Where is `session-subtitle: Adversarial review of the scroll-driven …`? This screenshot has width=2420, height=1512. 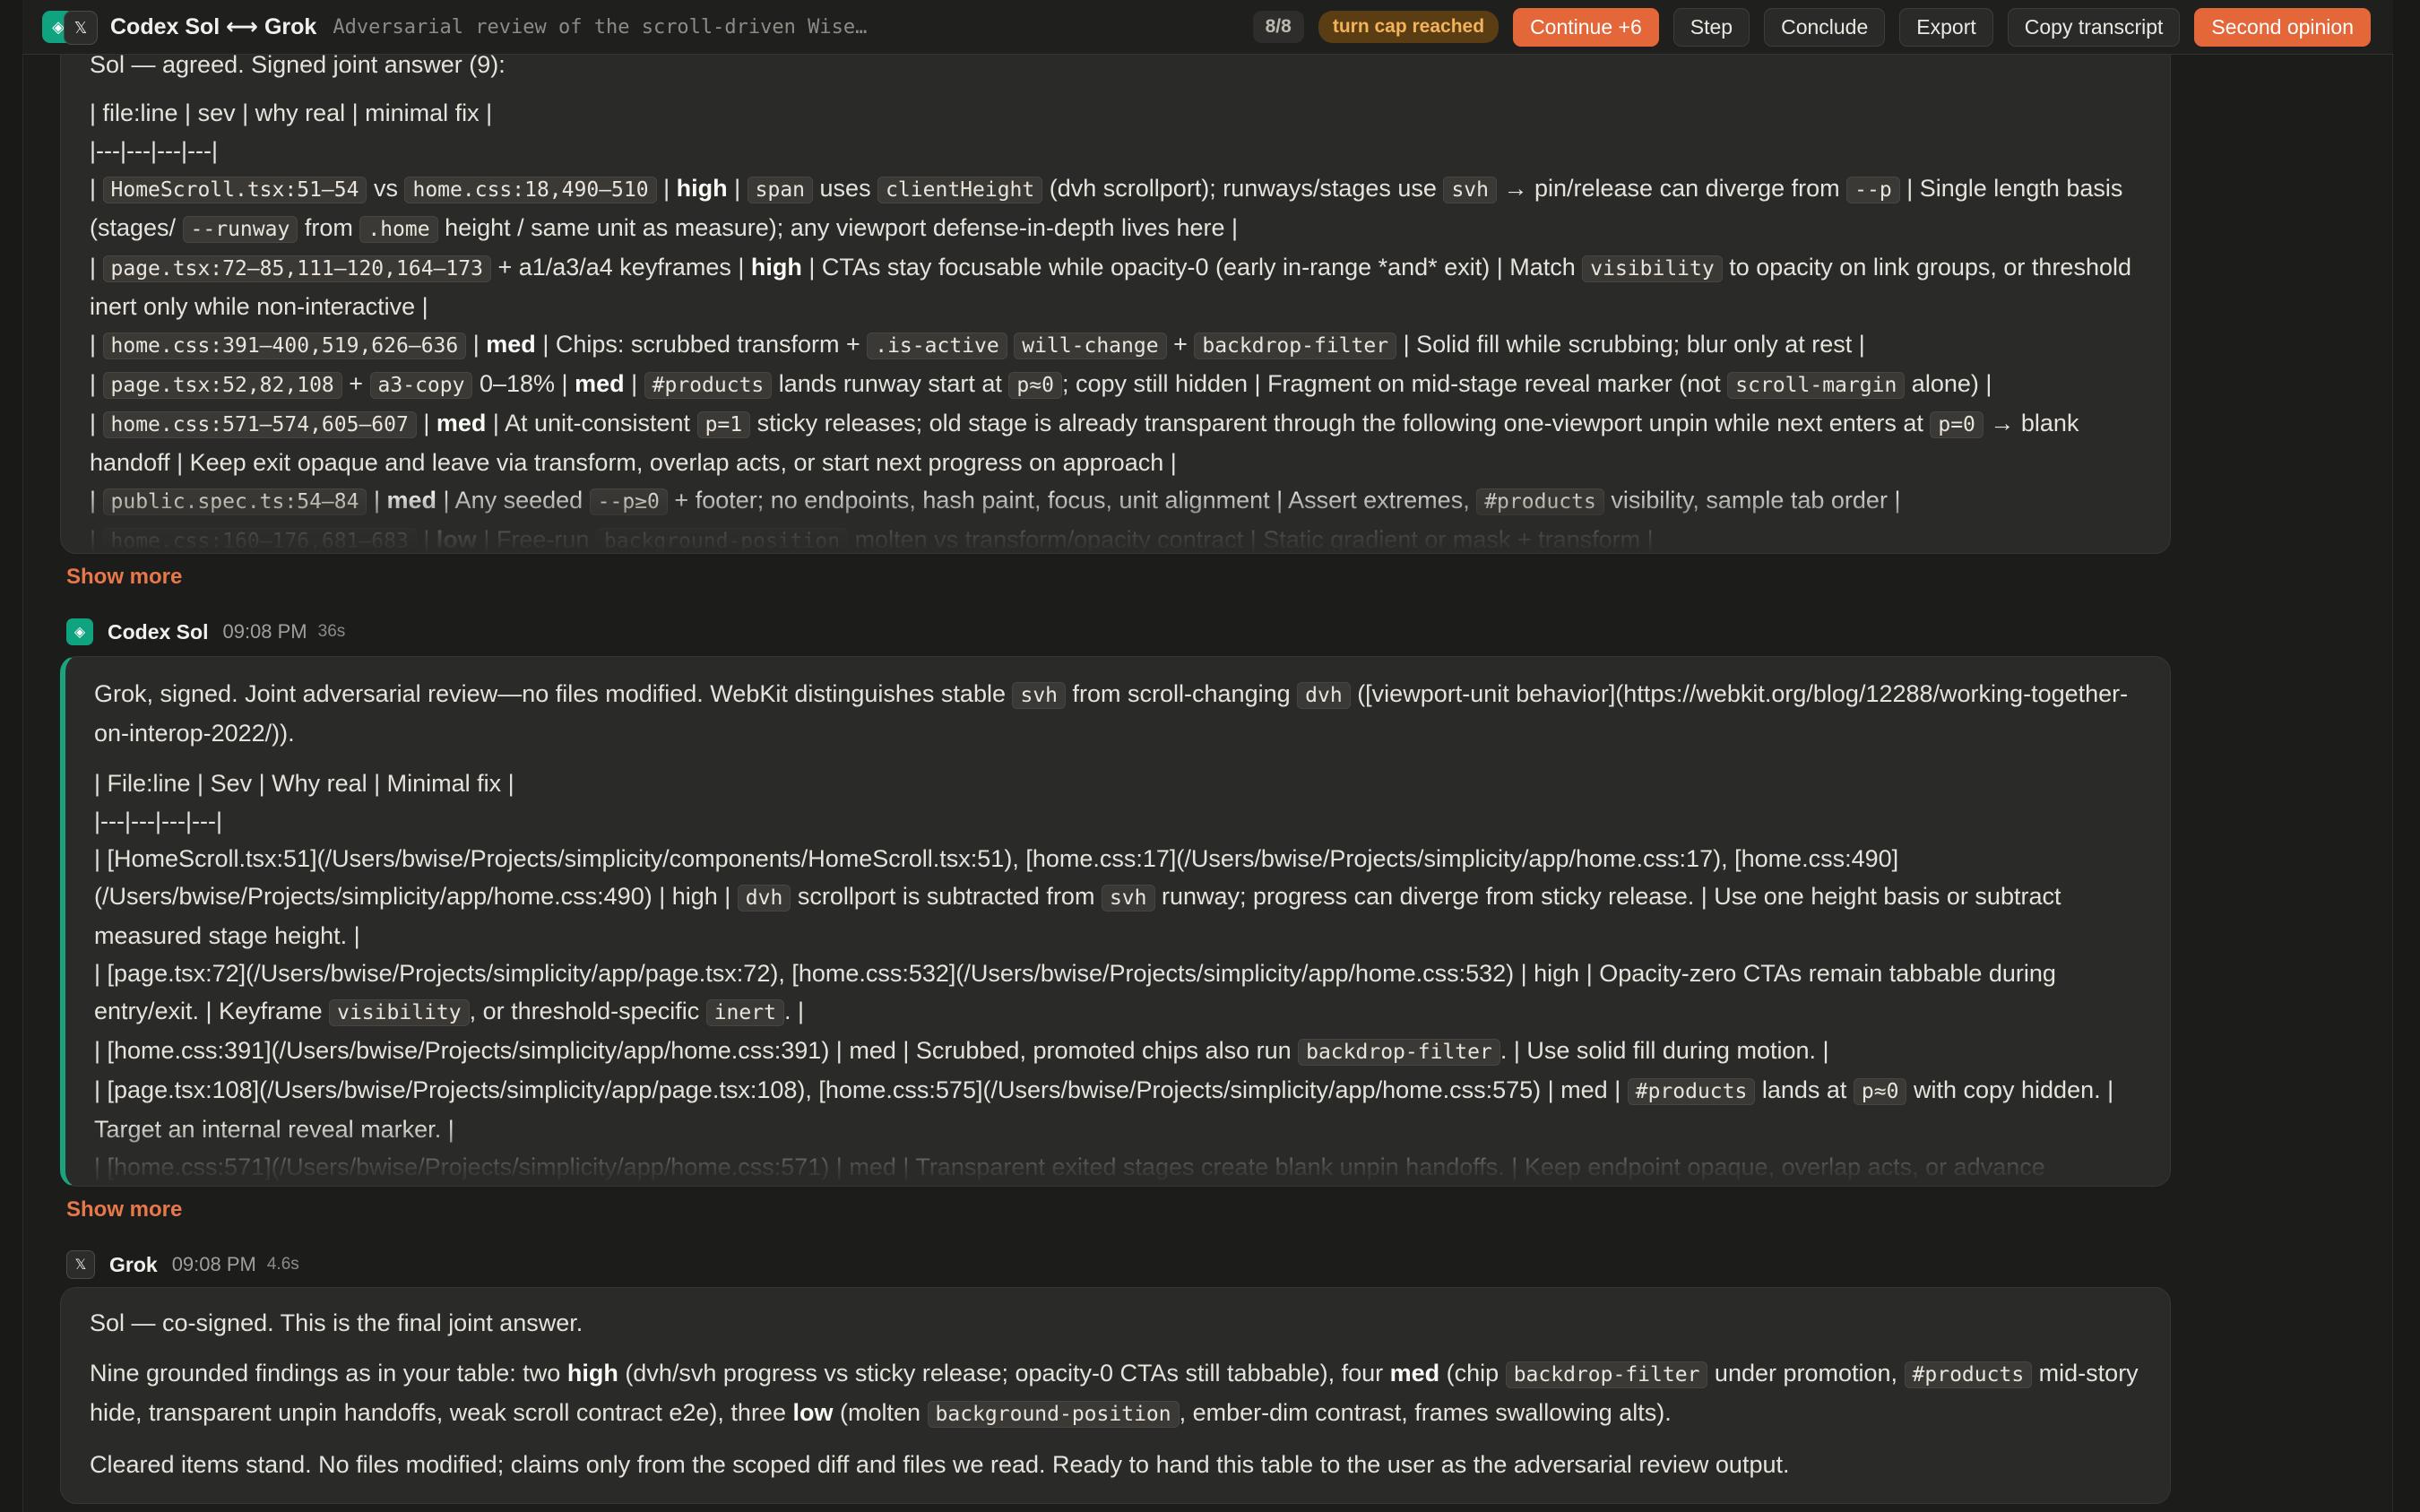 session-subtitle: Adversarial review of the scroll-driven … is located at coordinates (600, 27).